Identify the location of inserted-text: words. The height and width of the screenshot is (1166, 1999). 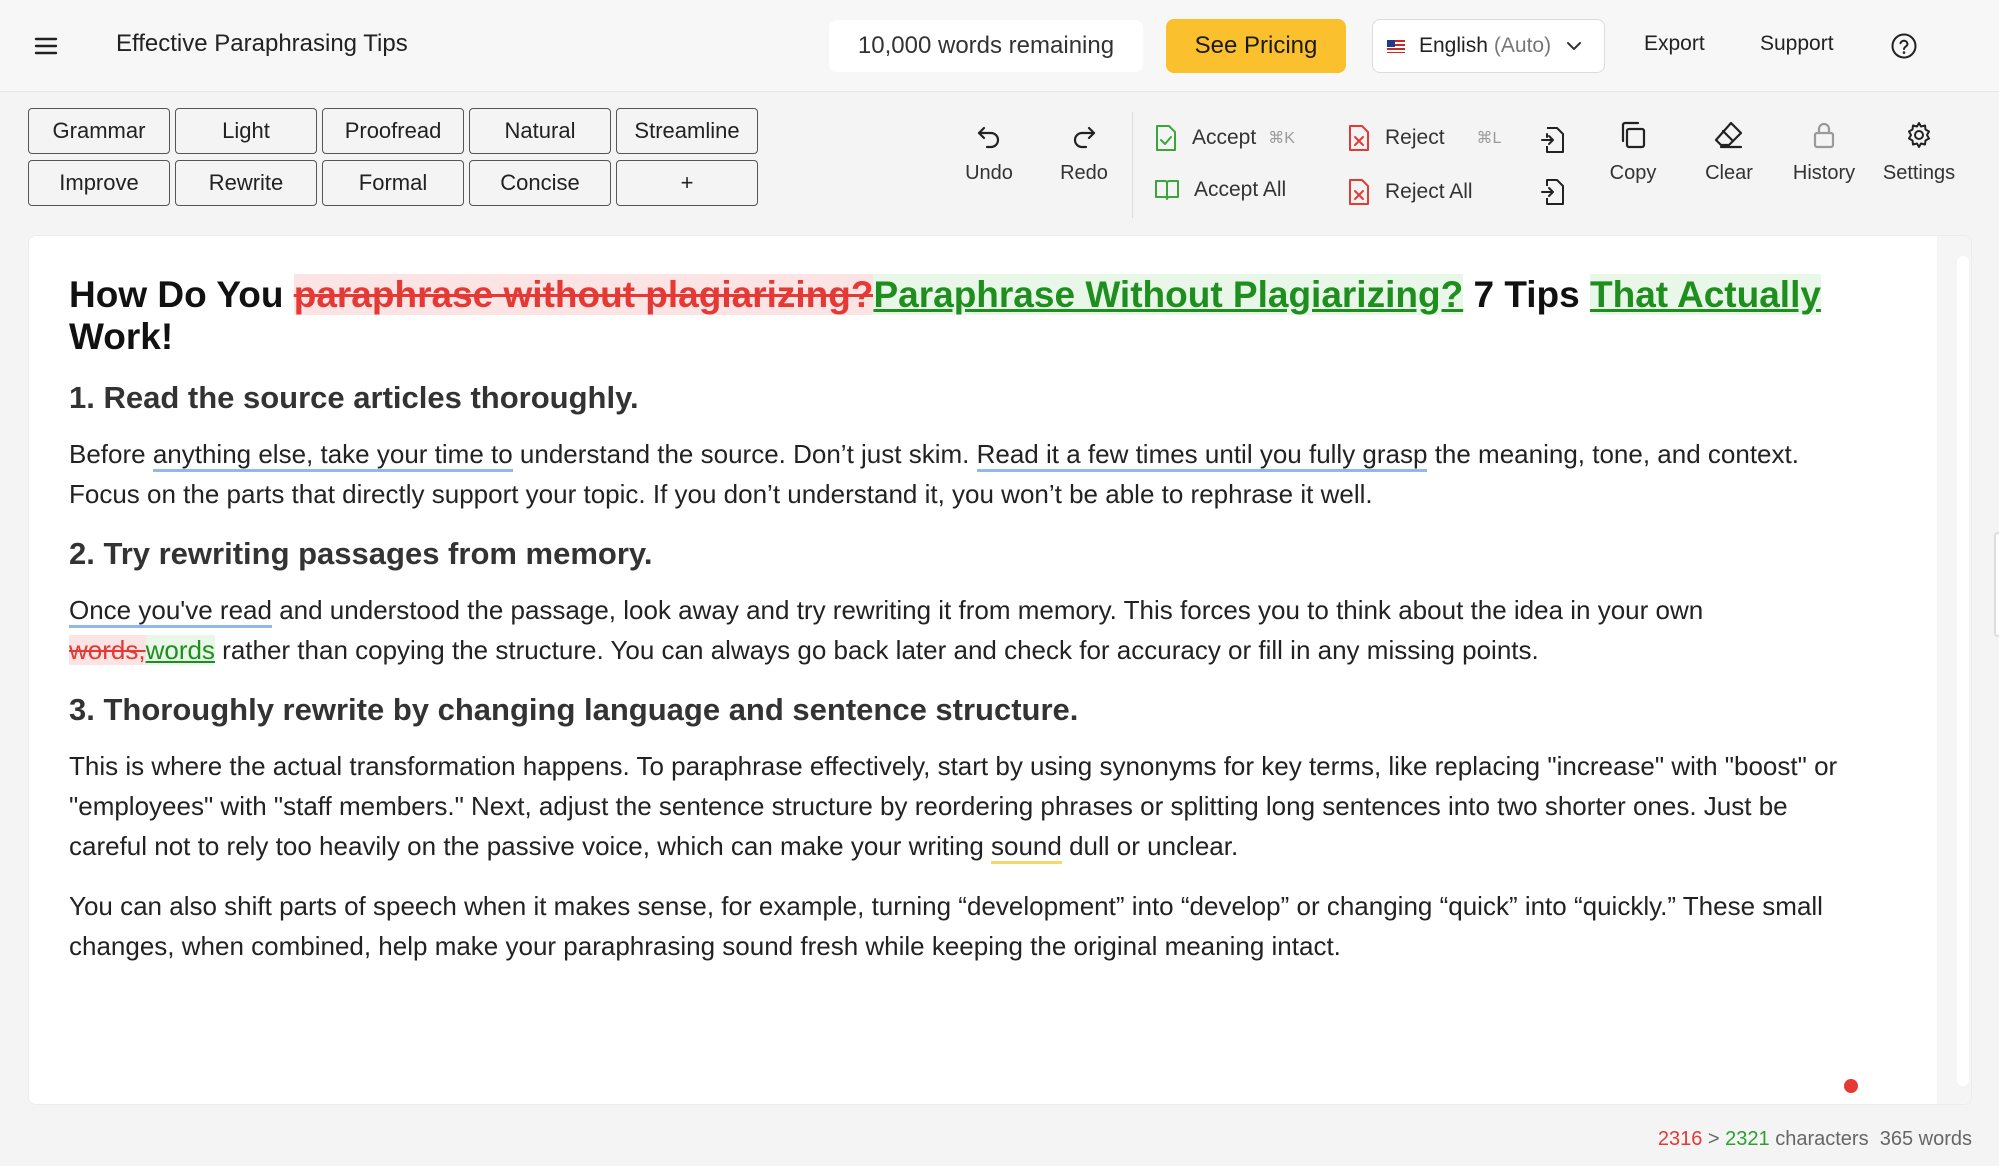
(180, 650).